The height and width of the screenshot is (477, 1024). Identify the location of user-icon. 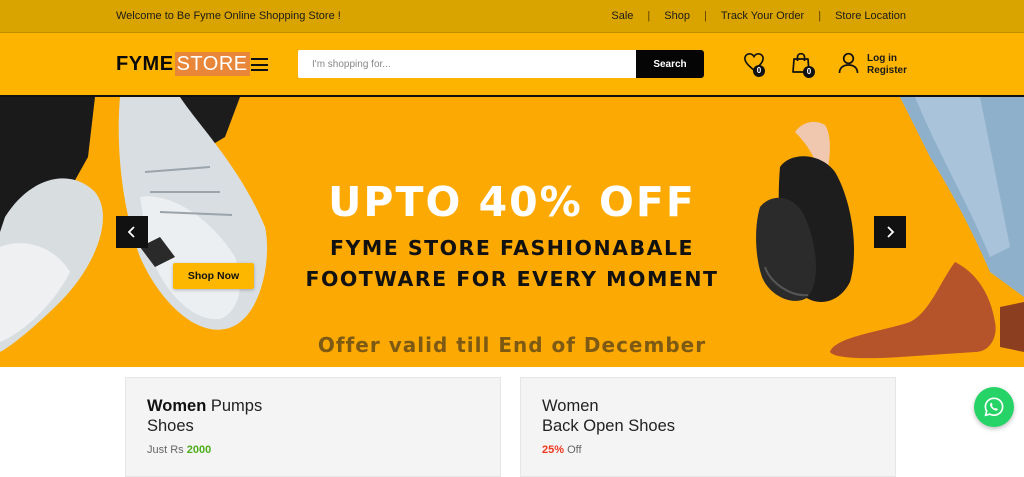
(848, 63).